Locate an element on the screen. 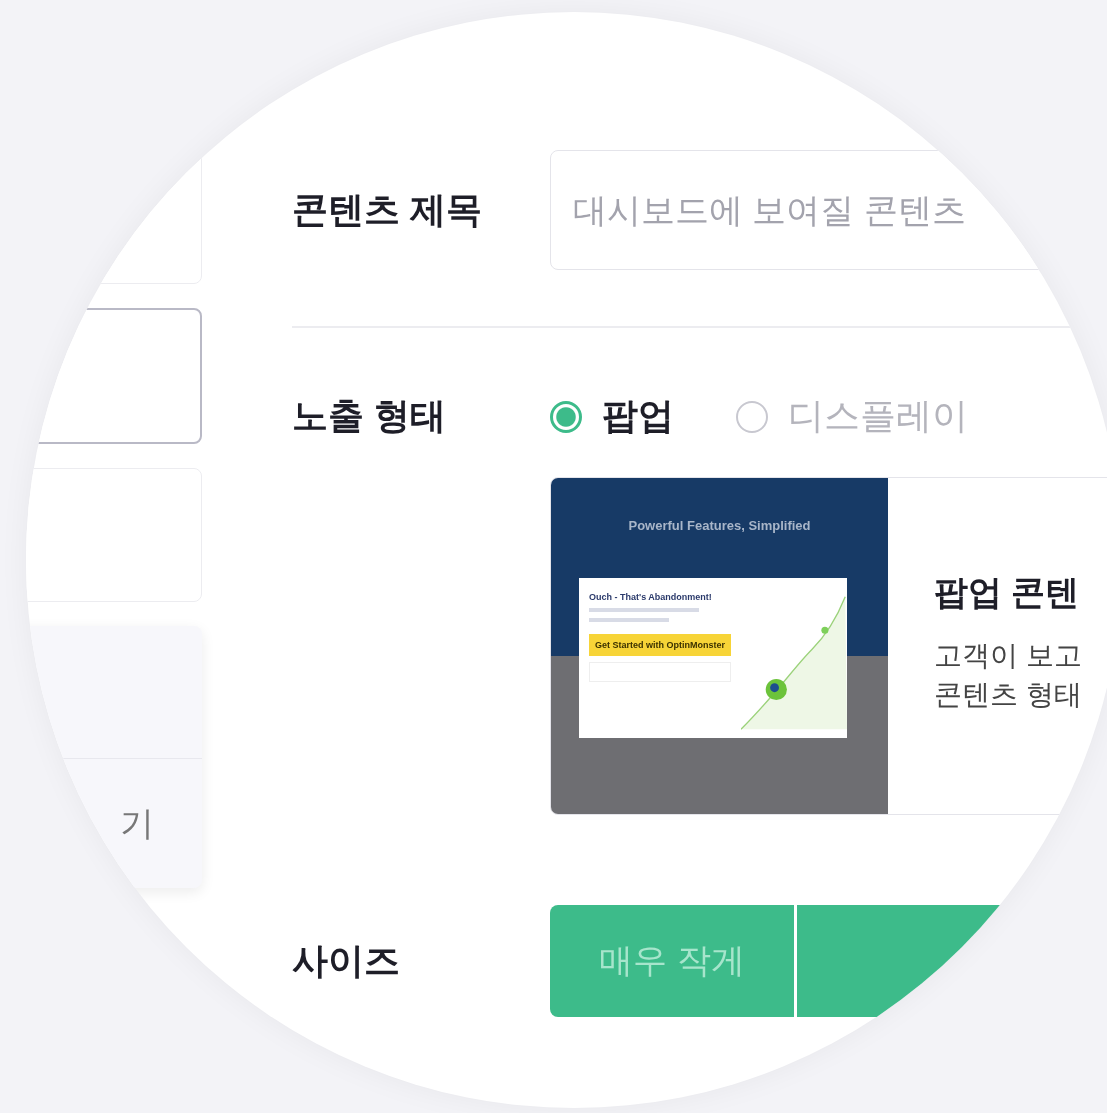  preview-description: 콘텐츠 형태 is located at coordinates (1008, 695).